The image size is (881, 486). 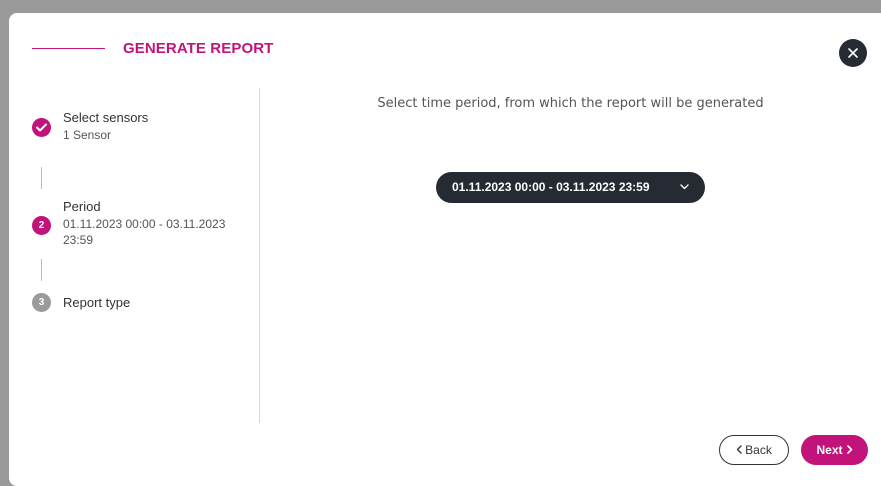 I want to click on period-dropdown: 01.11.2023 00:00 - 03.11.2023 23:59, so click(x=570, y=187).